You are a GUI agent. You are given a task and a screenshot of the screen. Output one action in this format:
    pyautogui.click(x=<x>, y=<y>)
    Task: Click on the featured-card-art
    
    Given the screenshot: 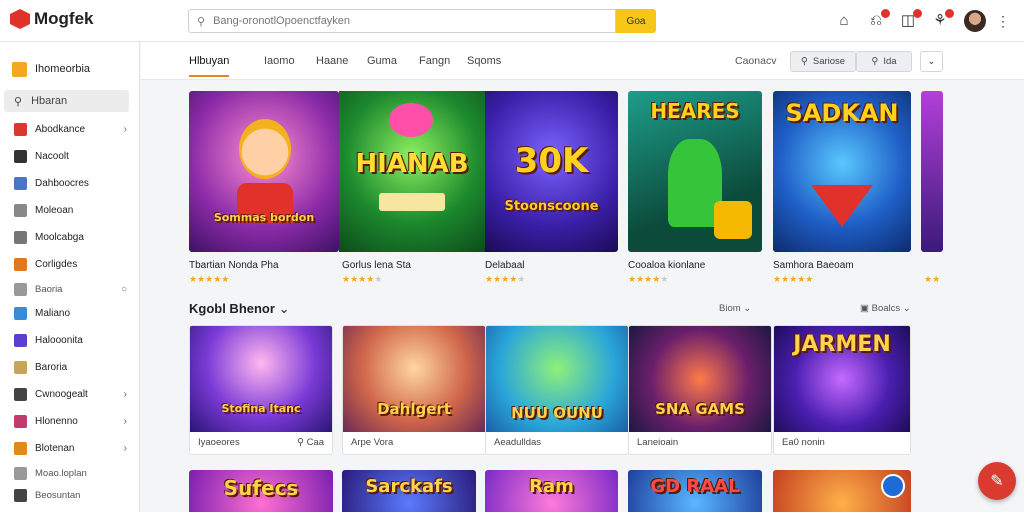 What is the action you would take?
    pyautogui.click(x=932, y=171)
    